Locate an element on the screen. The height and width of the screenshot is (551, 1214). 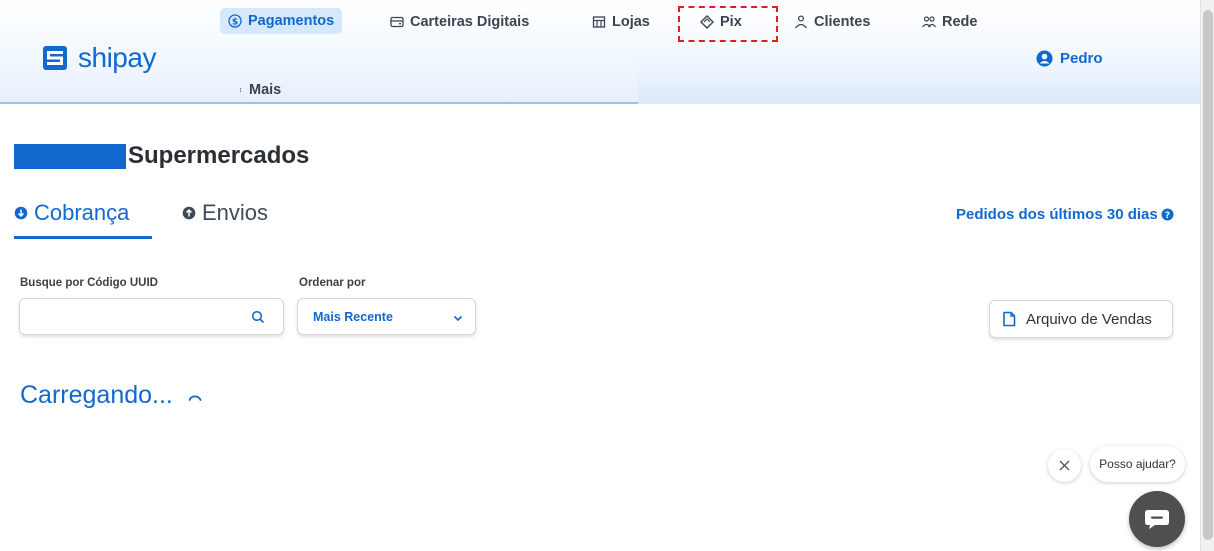
nav-label: Rede is located at coordinates (960, 22).